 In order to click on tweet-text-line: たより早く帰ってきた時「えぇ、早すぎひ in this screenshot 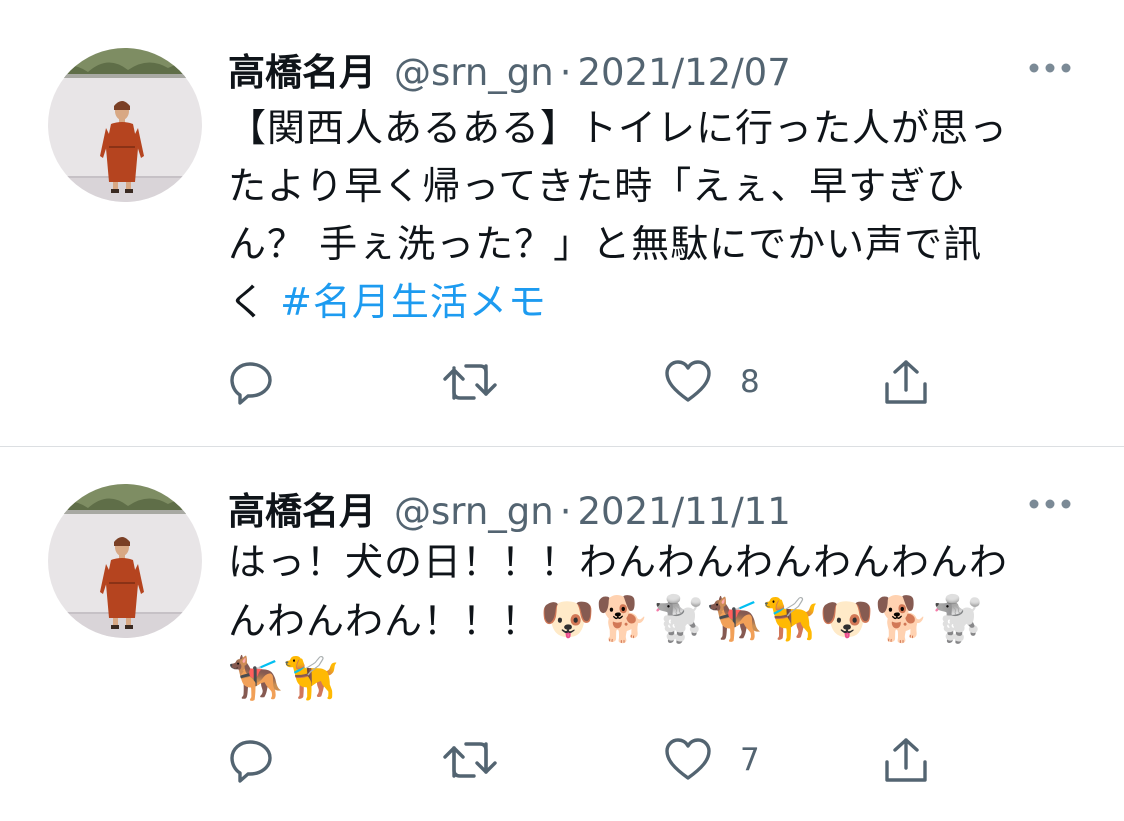, I will do `click(597, 186)`.